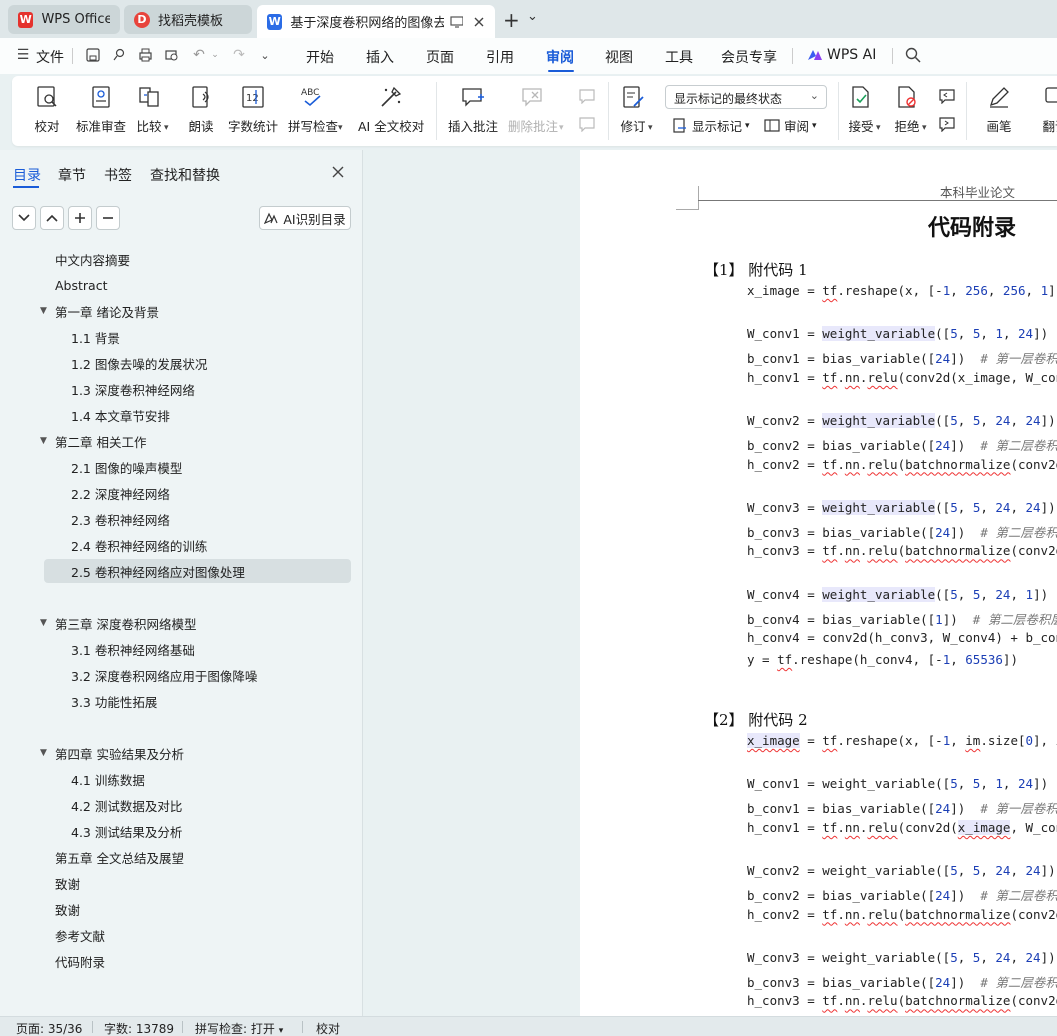 The image size is (1057, 1036). I want to click on print-preview-icon, so click(171, 55).